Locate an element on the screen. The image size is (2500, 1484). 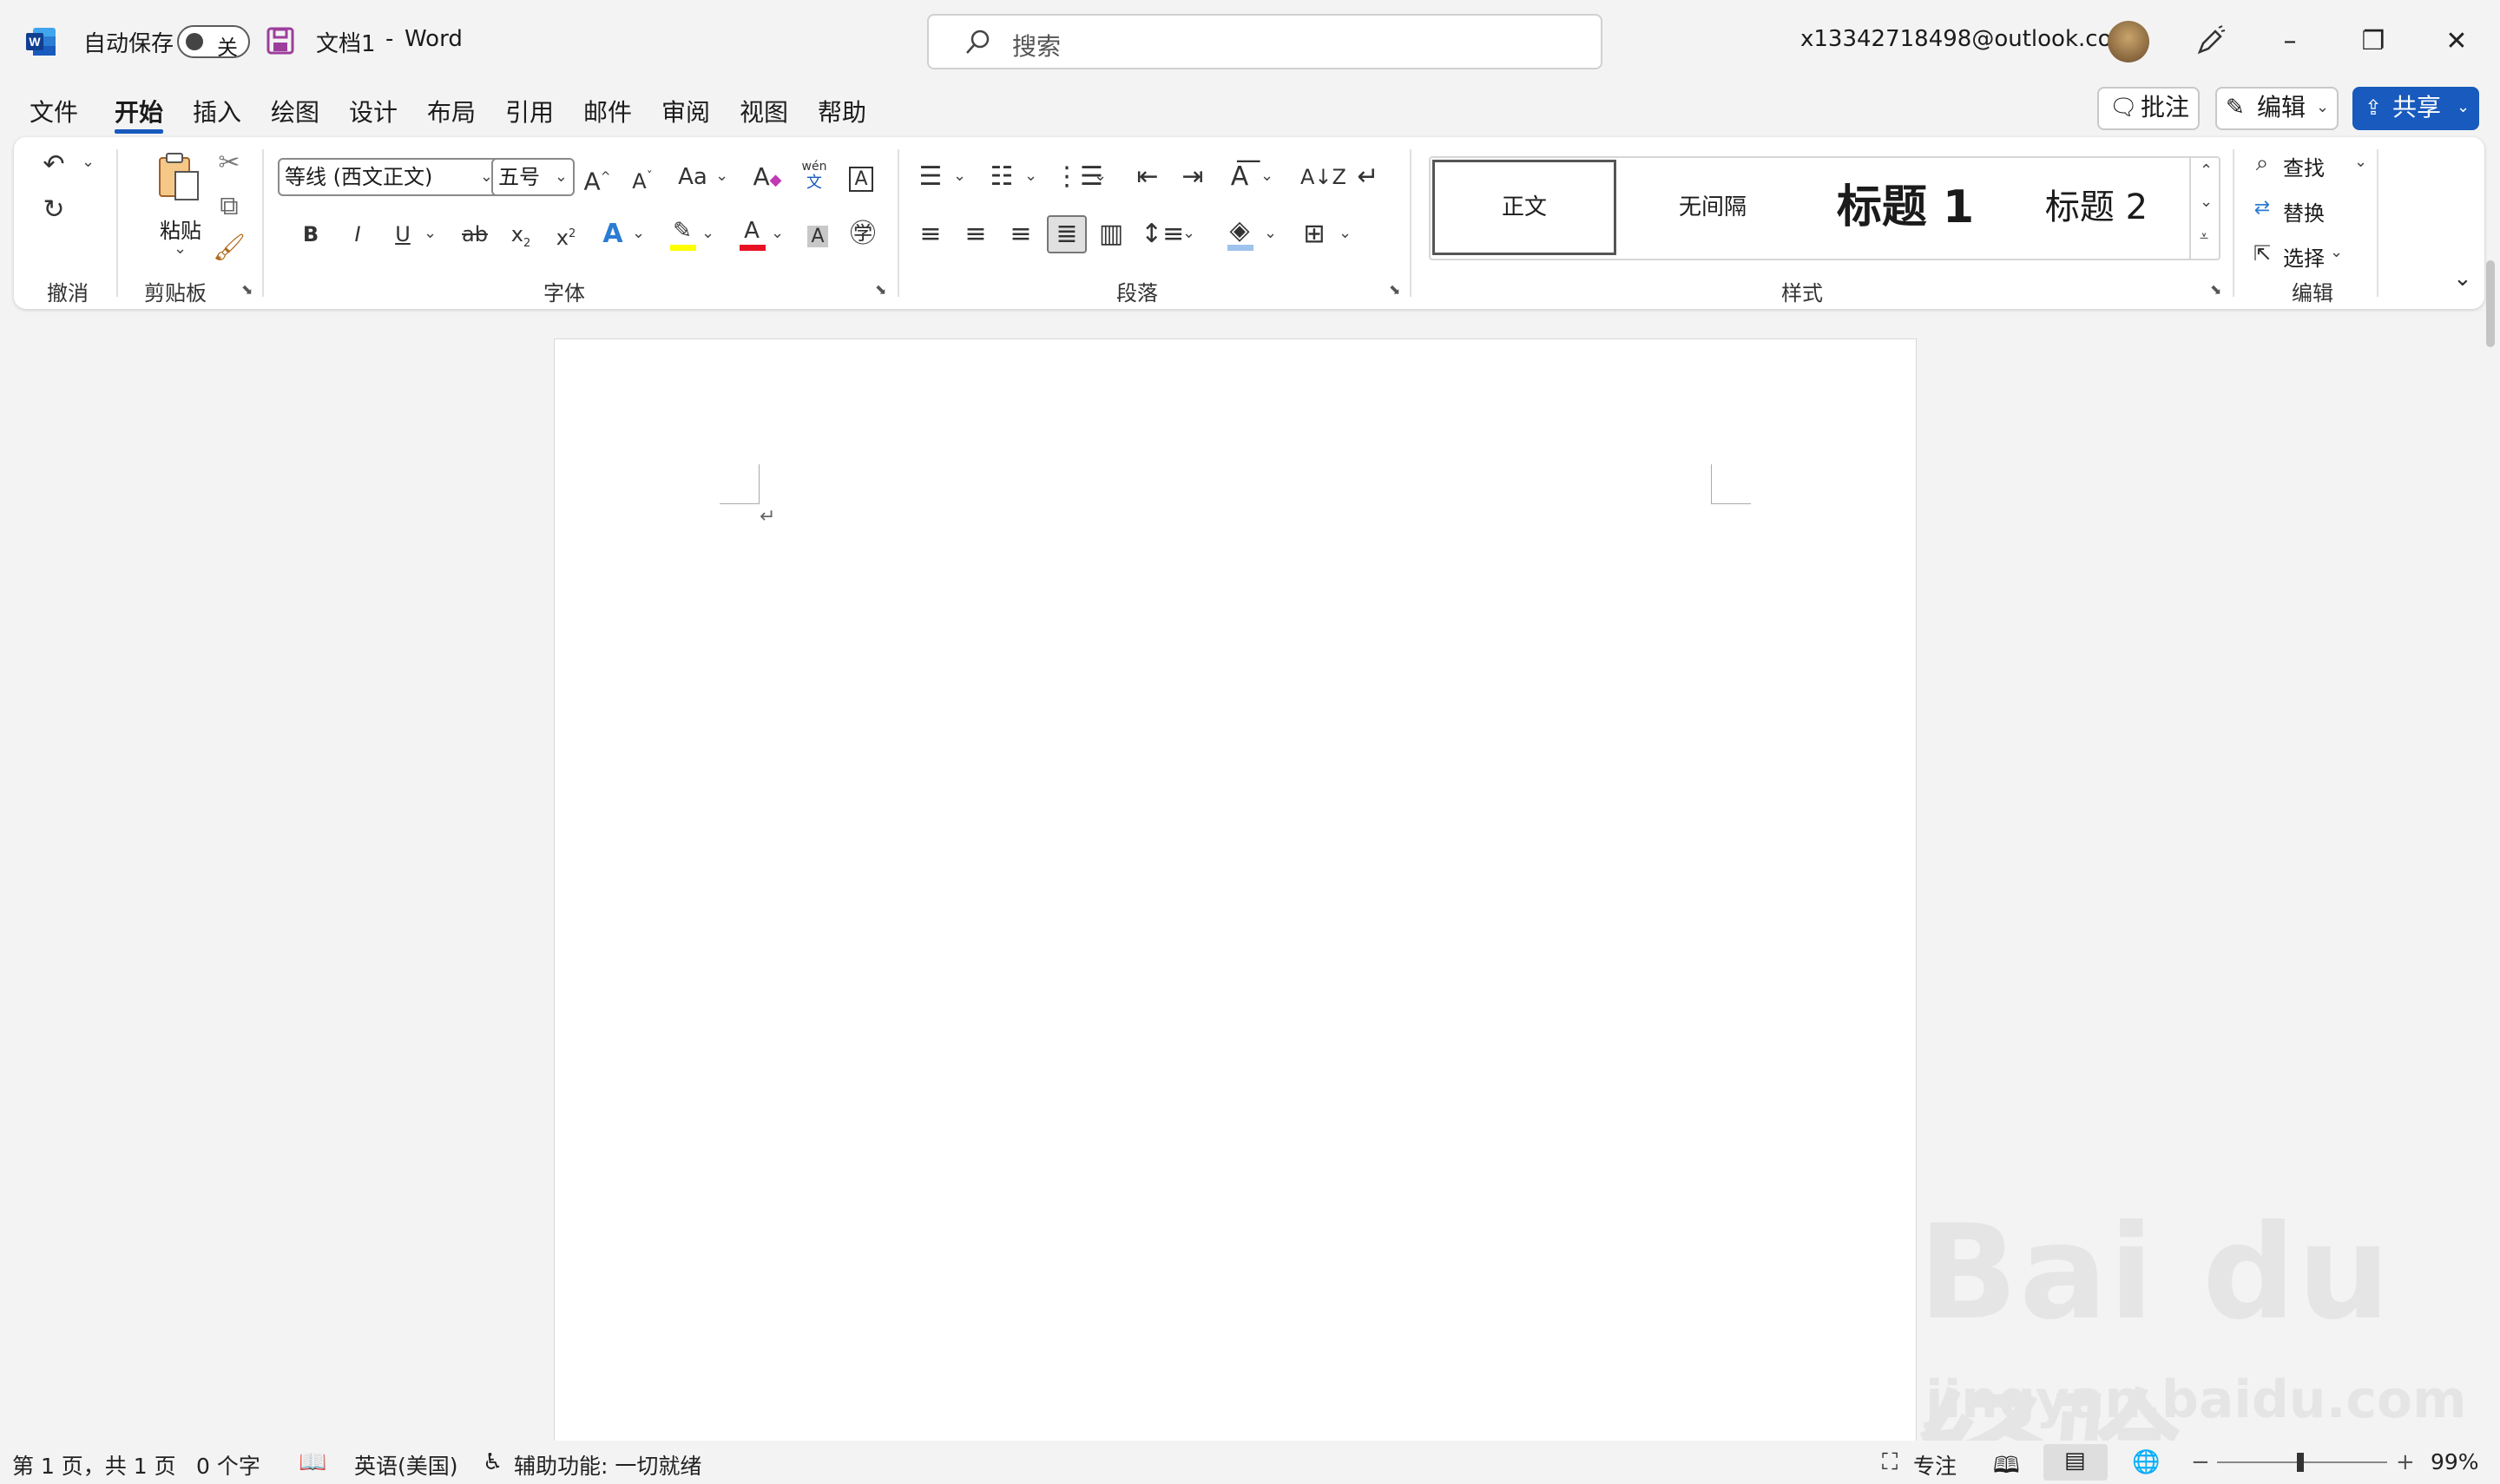
phonetic-guide-icon: wén 文 is located at coordinates (814, 177).